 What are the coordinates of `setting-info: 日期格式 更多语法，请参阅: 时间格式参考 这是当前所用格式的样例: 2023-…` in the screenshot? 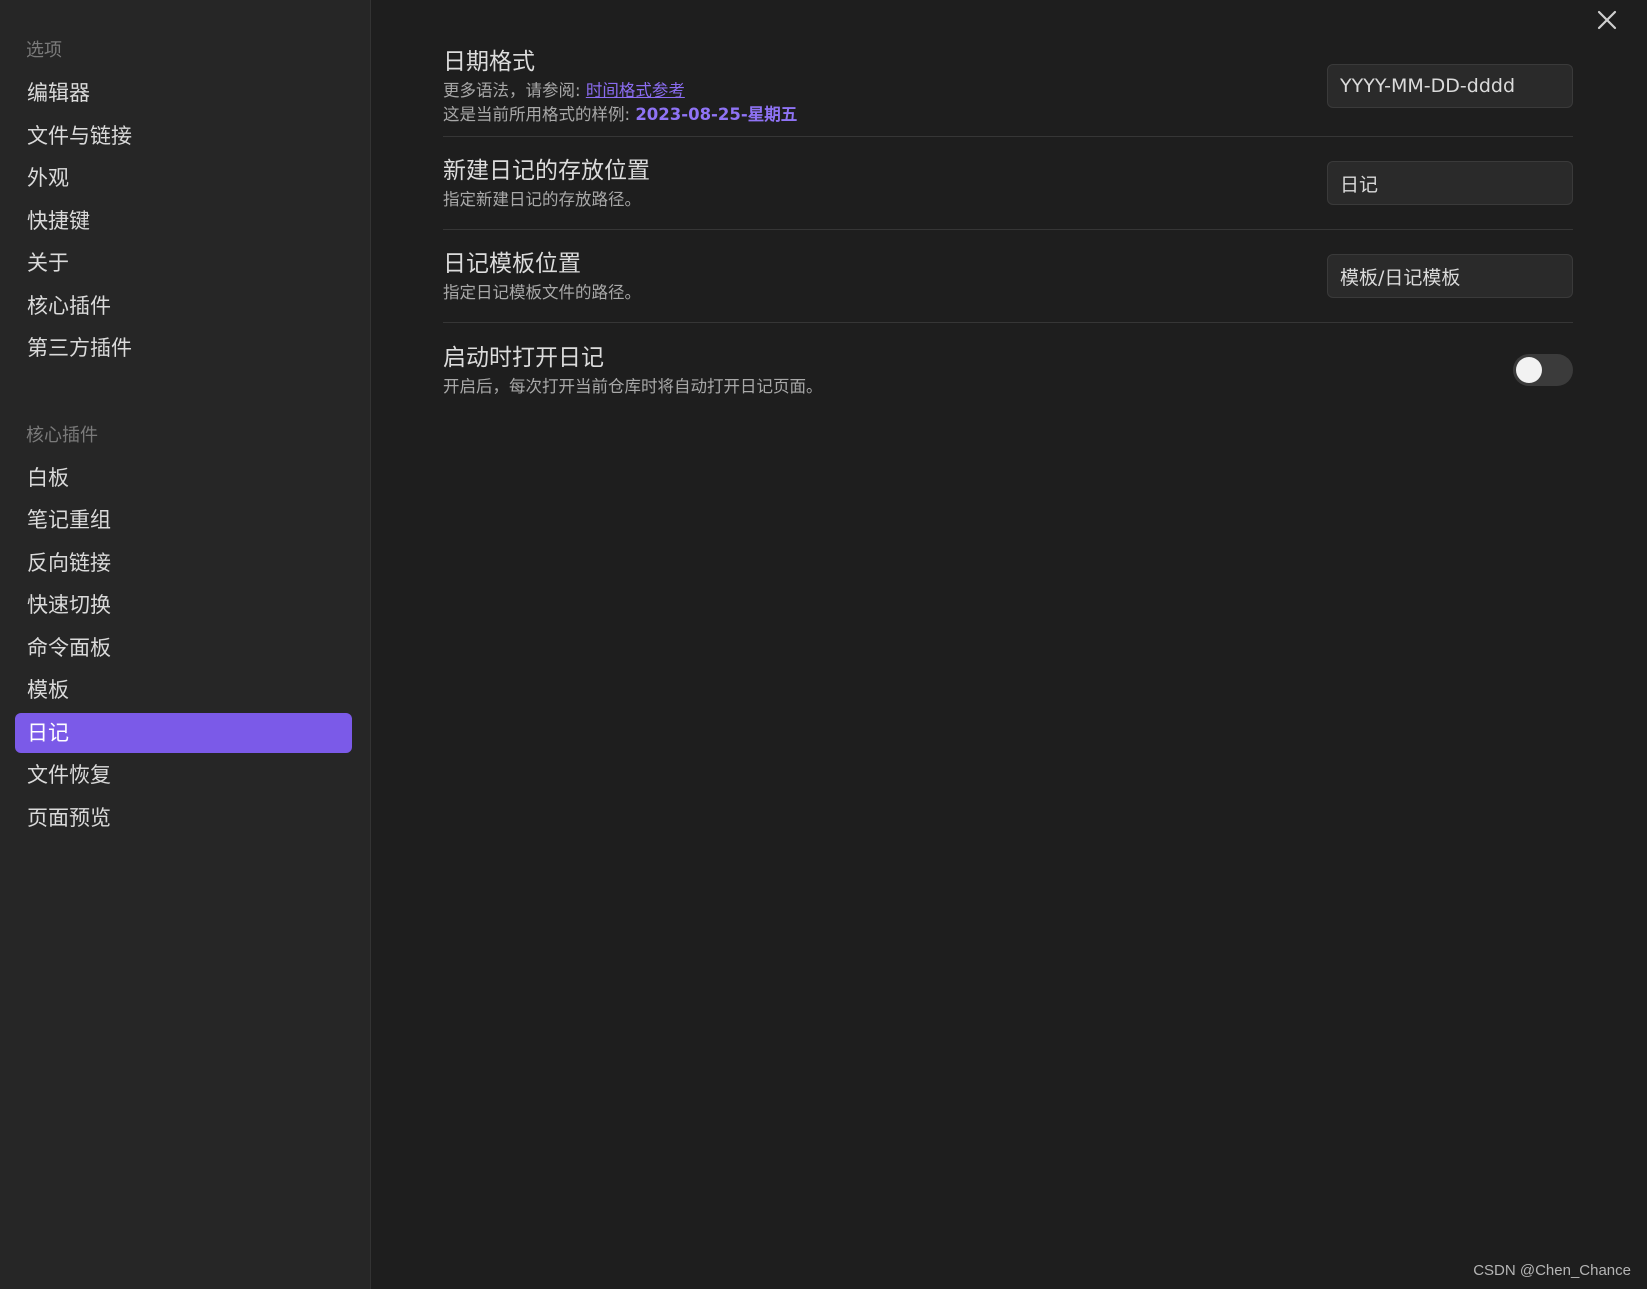 It's located at (620, 86).